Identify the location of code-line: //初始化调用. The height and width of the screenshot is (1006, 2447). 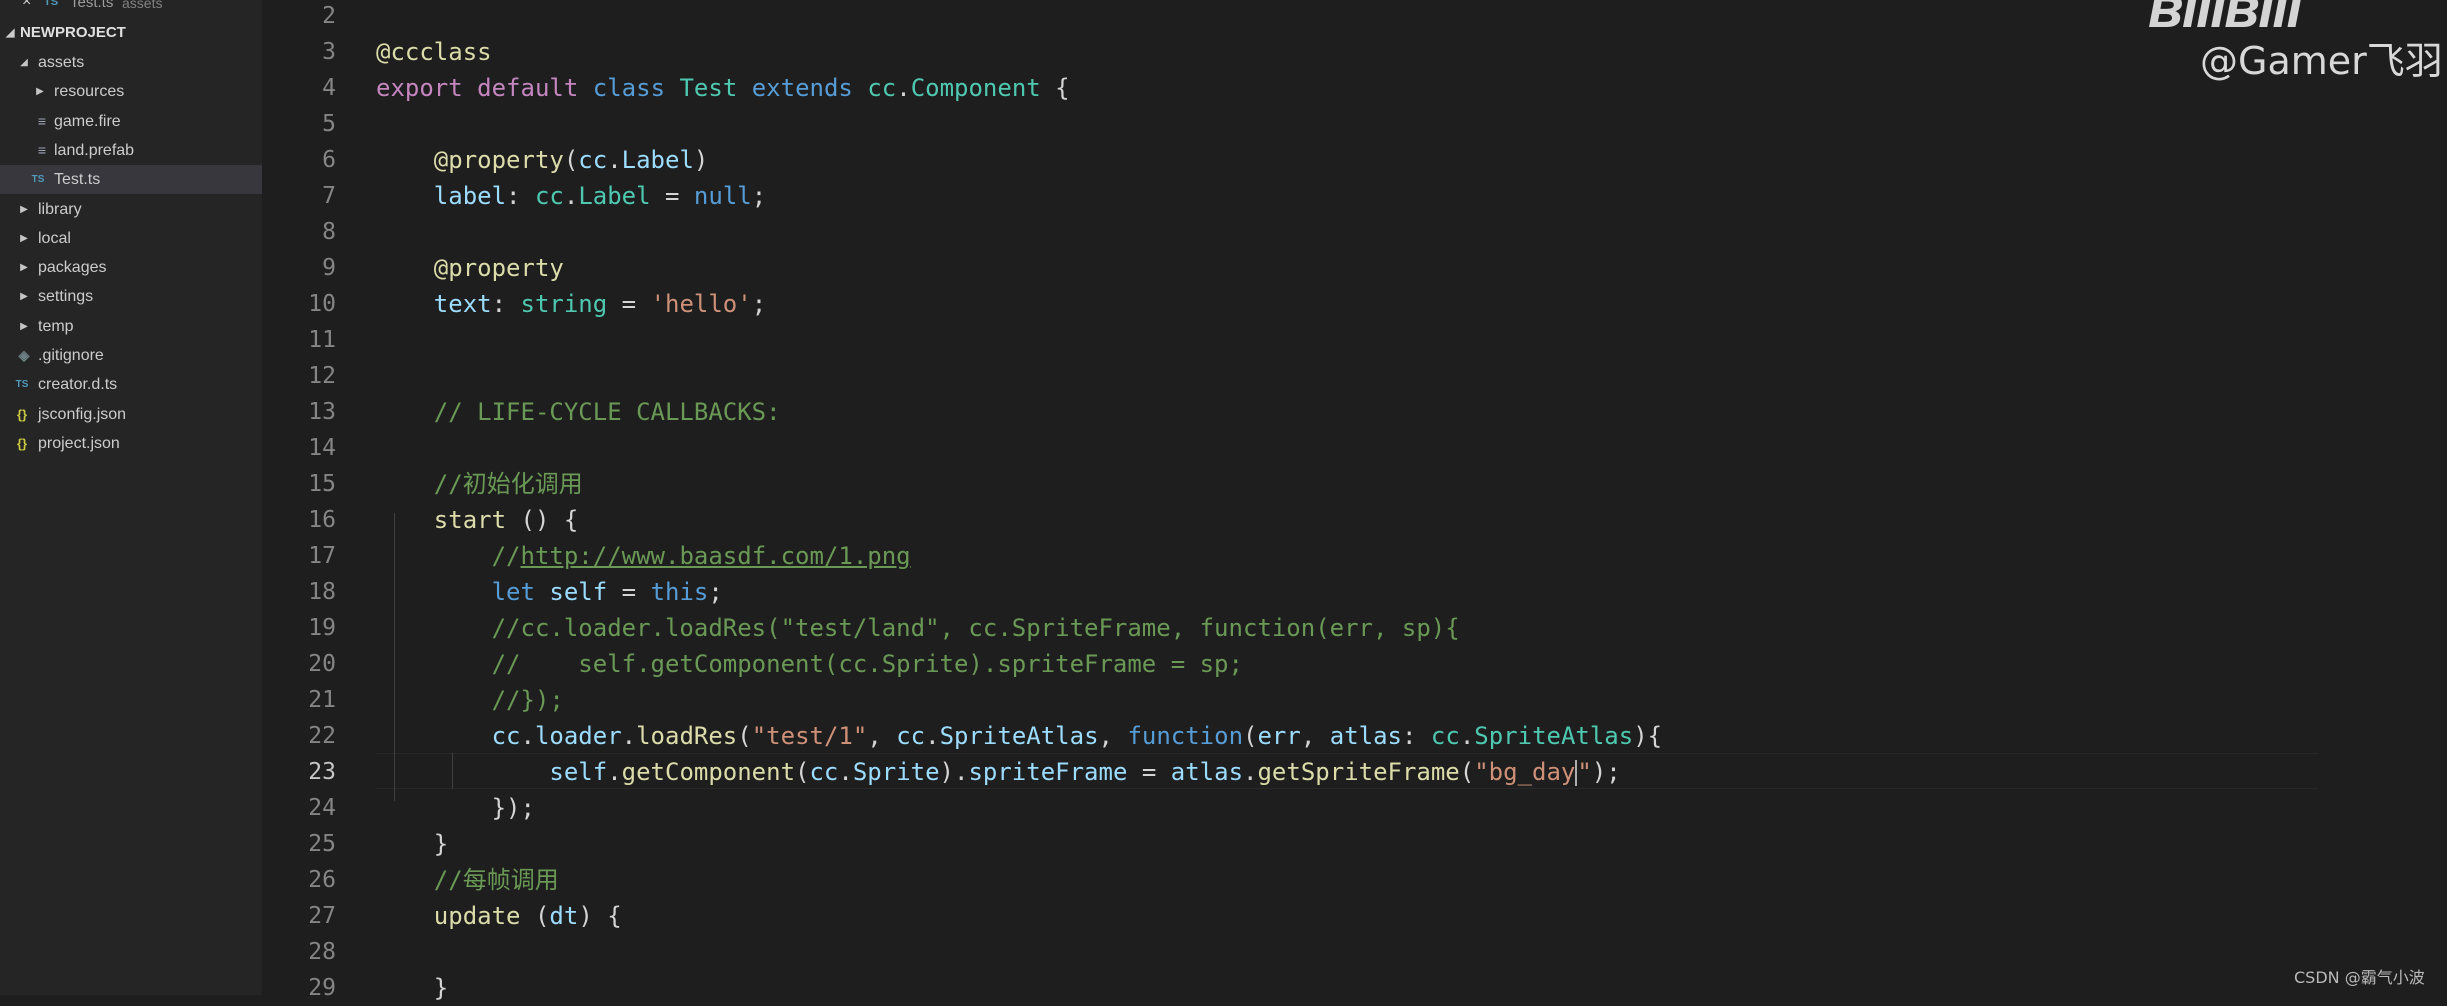
(479, 484).